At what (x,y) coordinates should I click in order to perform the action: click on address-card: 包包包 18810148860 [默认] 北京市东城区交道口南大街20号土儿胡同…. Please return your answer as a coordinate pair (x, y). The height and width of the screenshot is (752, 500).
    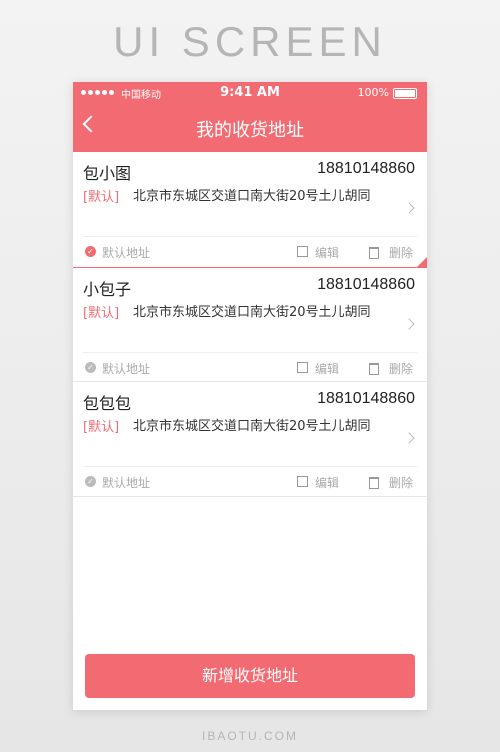
    Looking at the image, I should click on (250, 439).